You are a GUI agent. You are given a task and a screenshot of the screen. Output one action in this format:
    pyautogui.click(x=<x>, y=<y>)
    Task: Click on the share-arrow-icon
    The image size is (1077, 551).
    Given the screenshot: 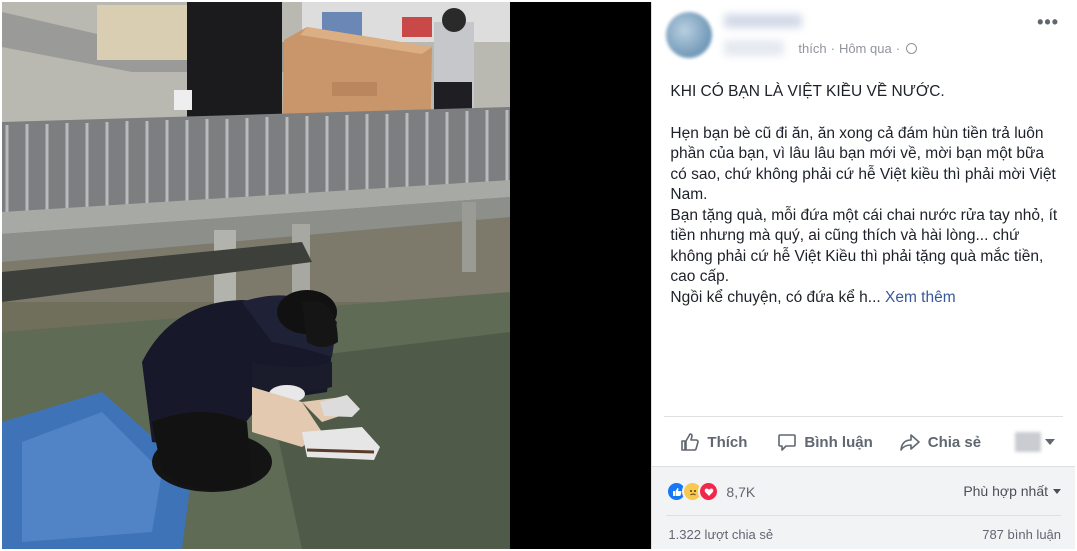 What is the action you would take?
    pyautogui.click(x=909, y=442)
    